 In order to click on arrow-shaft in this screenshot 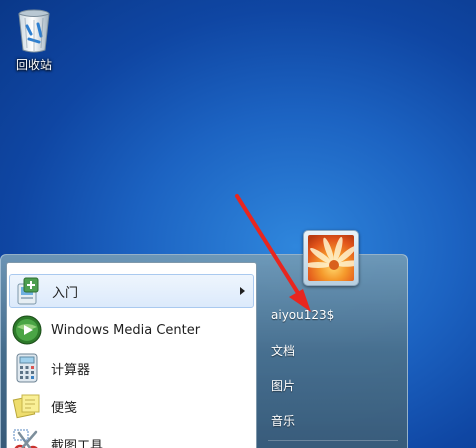, I will do `click(267, 244)`.